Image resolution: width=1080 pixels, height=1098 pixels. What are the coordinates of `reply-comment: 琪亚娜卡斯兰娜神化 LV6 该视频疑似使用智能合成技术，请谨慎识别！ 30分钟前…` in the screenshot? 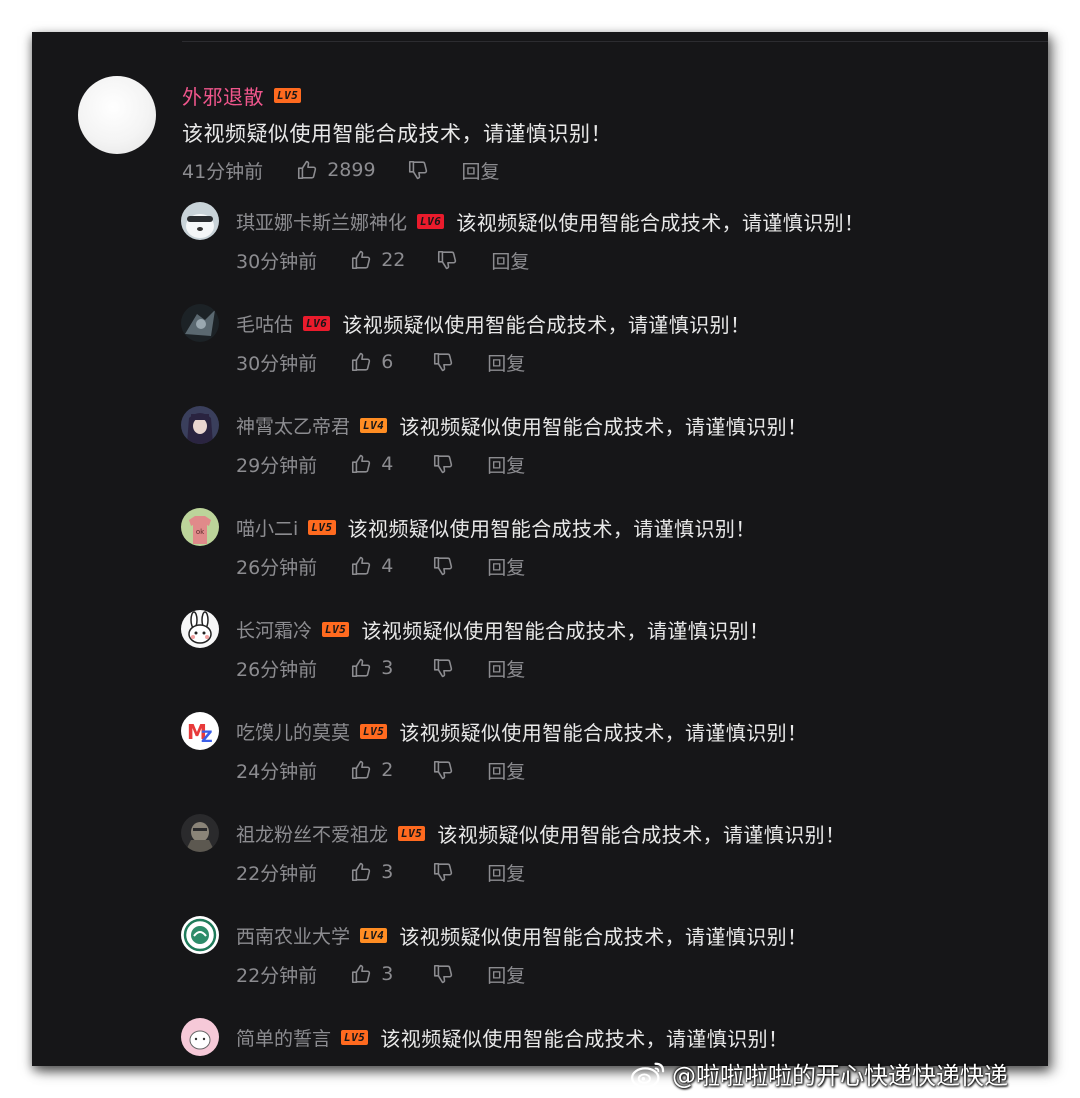 It's located at (540, 253).